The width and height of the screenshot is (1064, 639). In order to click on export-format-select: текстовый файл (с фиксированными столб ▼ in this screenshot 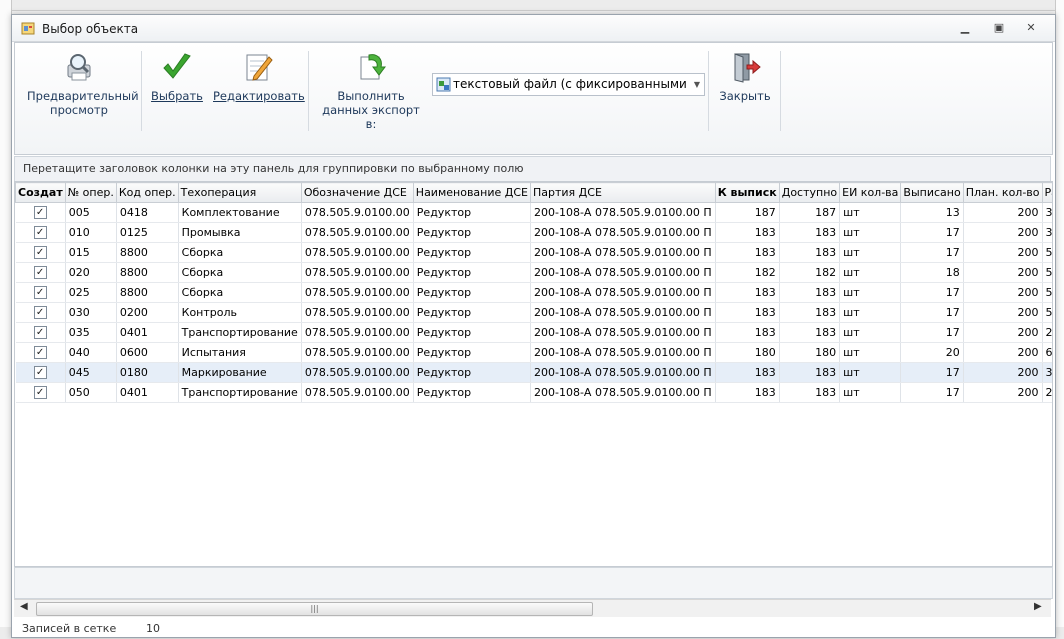, I will do `click(568, 84)`.